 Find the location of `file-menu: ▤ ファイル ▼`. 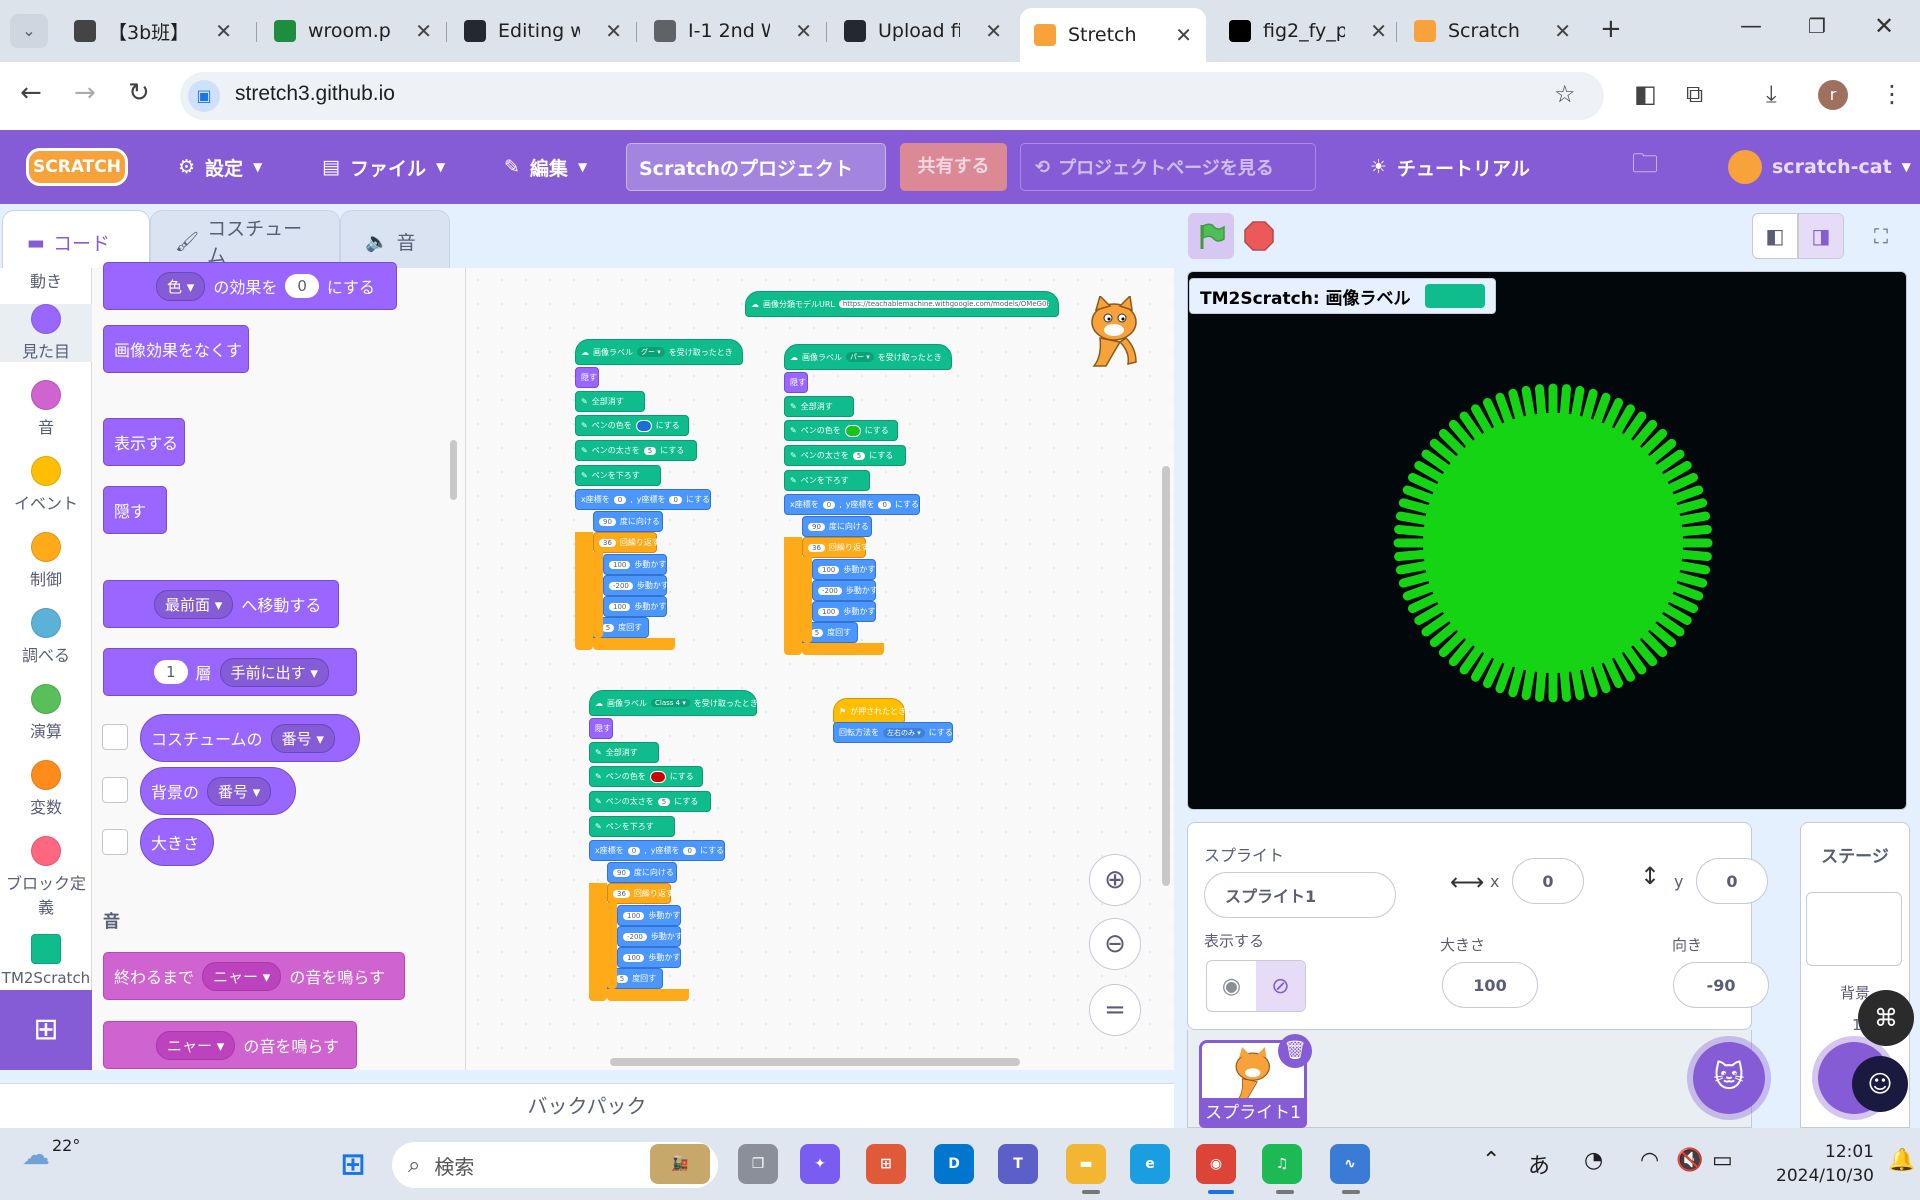

file-menu: ▤ ファイル ▼ is located at coordinates (383, 167).